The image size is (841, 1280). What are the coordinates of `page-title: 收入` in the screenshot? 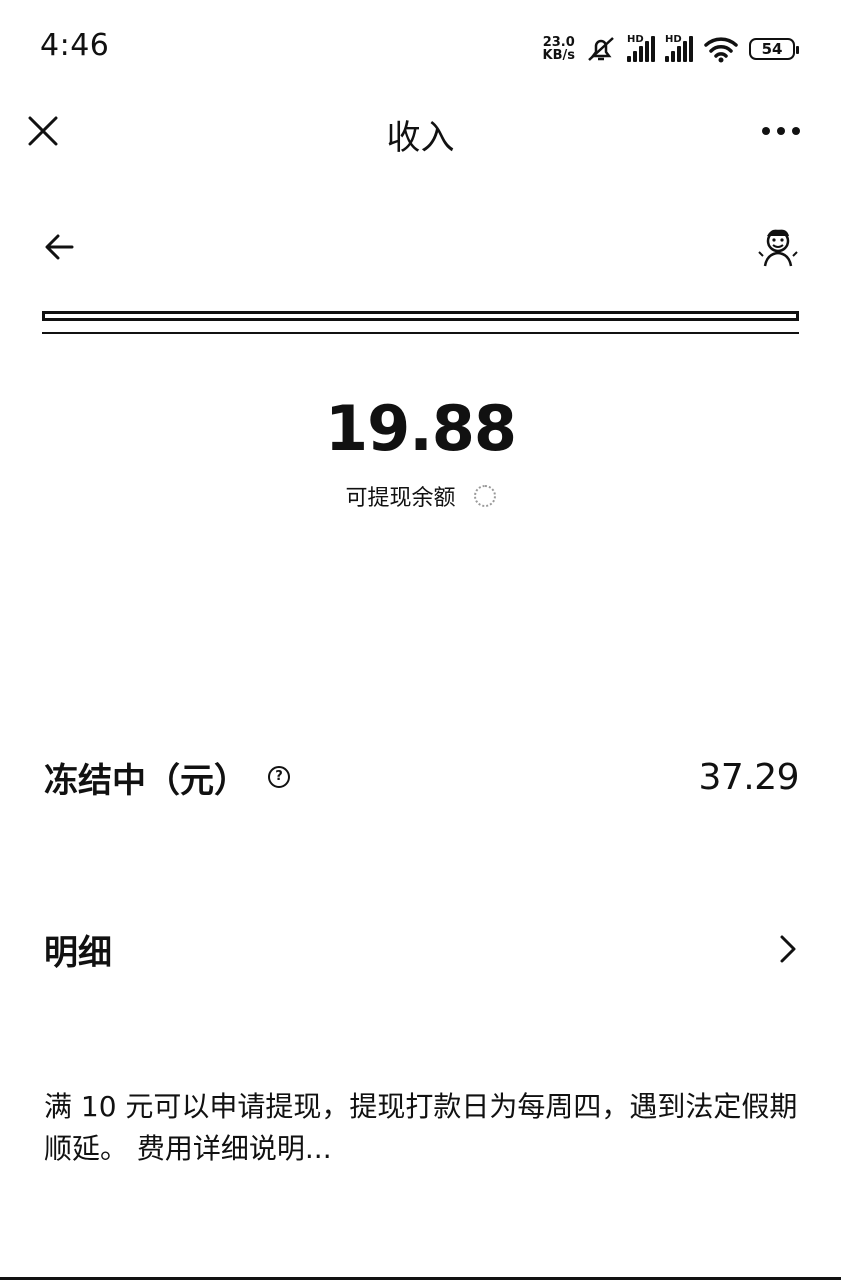 It's located at (420, 138).